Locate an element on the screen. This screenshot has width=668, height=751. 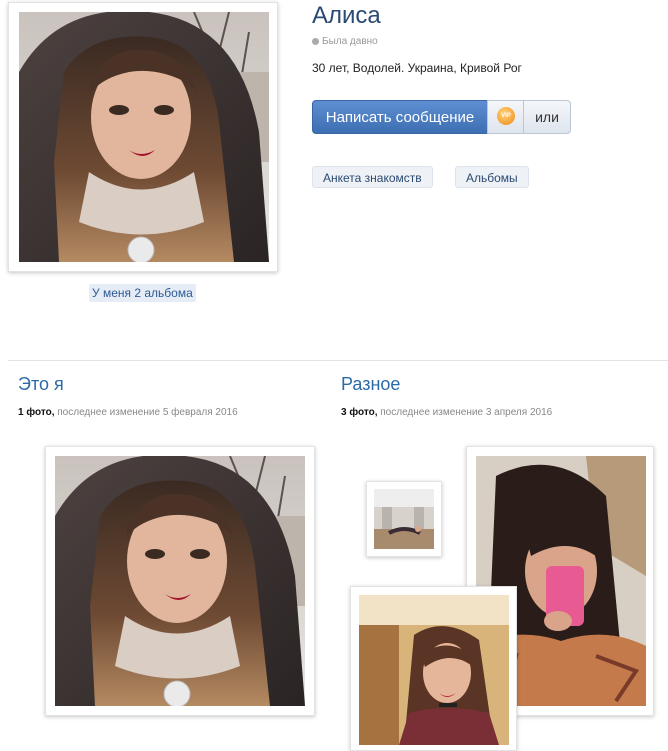
status-dot-icon is located at coordinates (315, 41).